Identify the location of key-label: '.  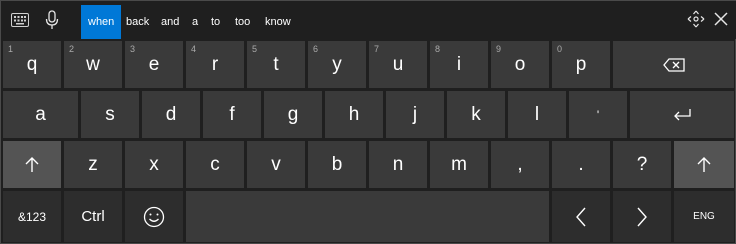
(598, 114).